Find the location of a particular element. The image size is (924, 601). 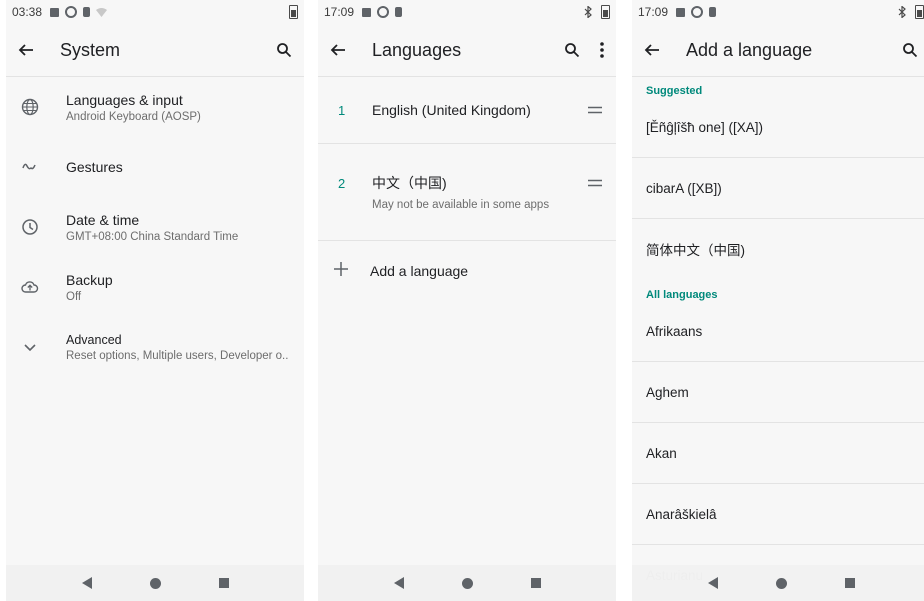

cloud-upload-icon is located at coordinates (30, 287).